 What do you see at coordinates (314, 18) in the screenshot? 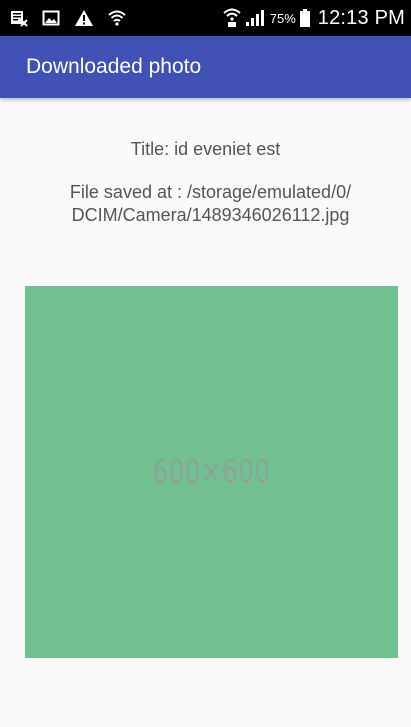
I see `status-right-icons: 75% 12:13 PM` at bounding box center [314, 18].